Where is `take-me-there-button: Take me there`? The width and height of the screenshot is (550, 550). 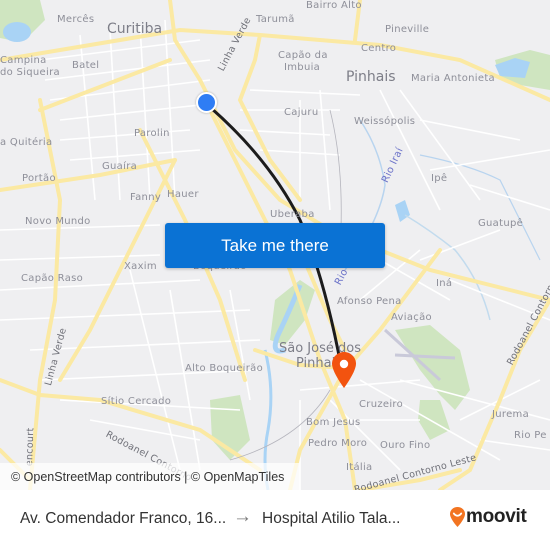
take-me-there-button: Take me there is located at coordinates (275, 245).